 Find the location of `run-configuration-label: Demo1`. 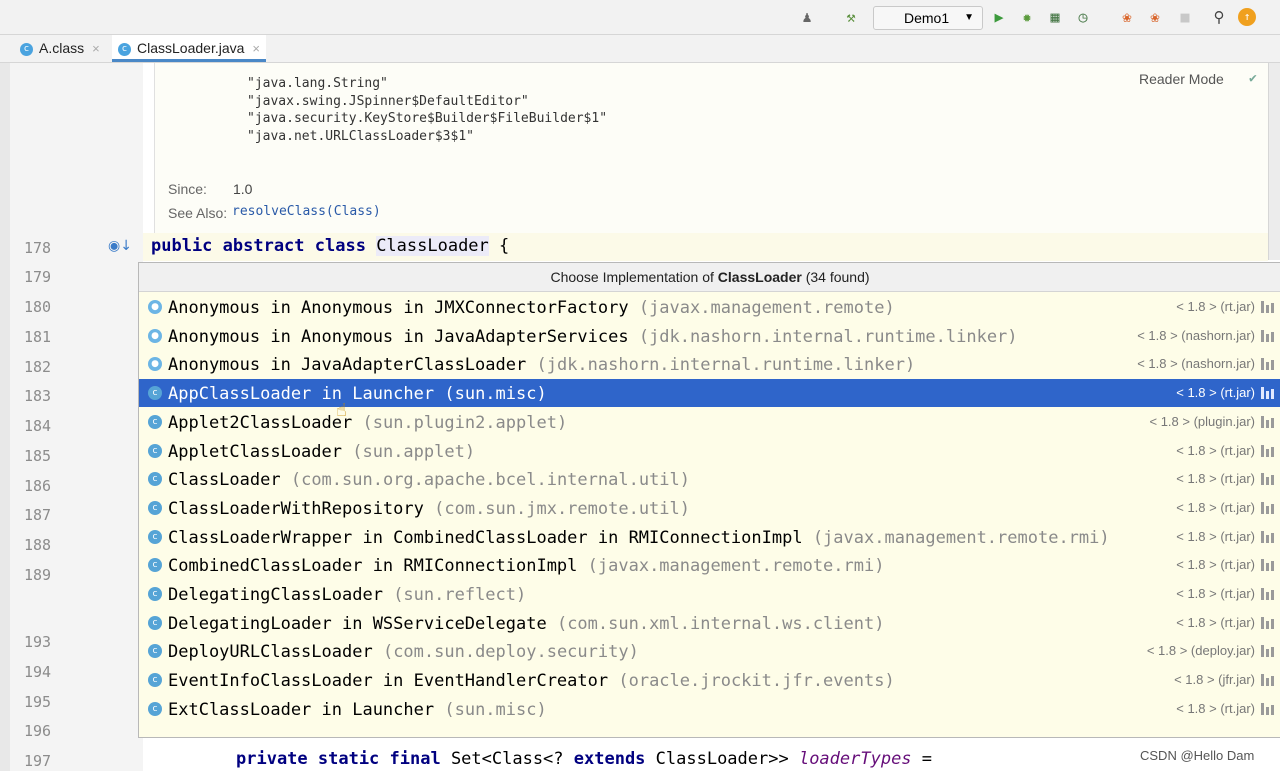

run-configuration-label: Demo1 is located at coordinates (927, 18).